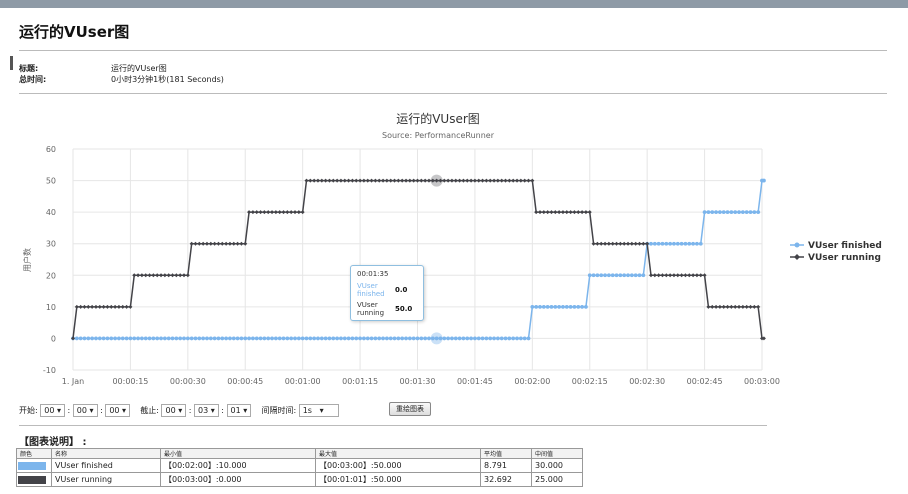 This screenshot has height=494, width=908. Describe the element at coordinates (371, 290) in the screenshot. I see `tooltip-finished-label: VUser finished` at that location.